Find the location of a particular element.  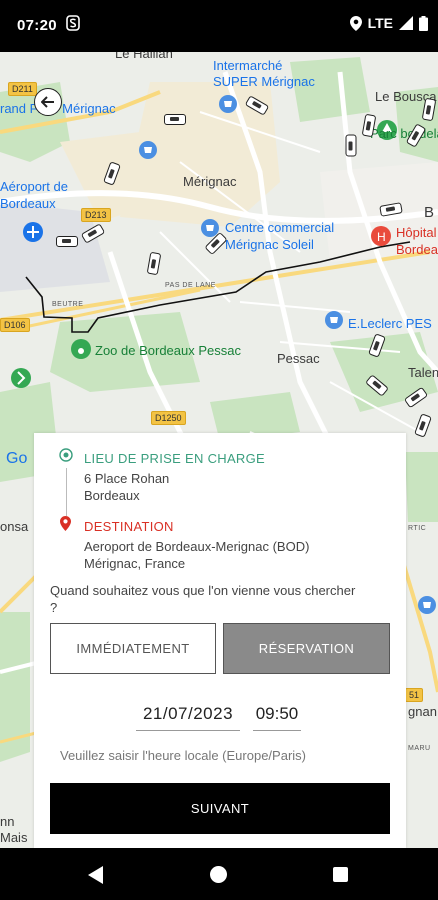

map-label-talence: Talen is located at coordinates (423, 372).